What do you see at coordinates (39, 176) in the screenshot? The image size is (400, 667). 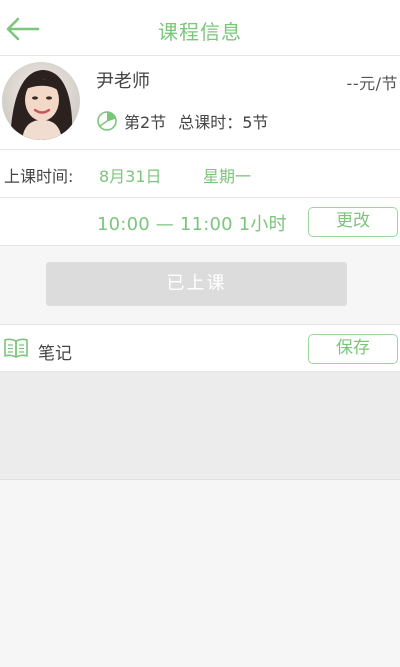 I see `schedule-label: 上课时间:` at bounding box center [39, 176].